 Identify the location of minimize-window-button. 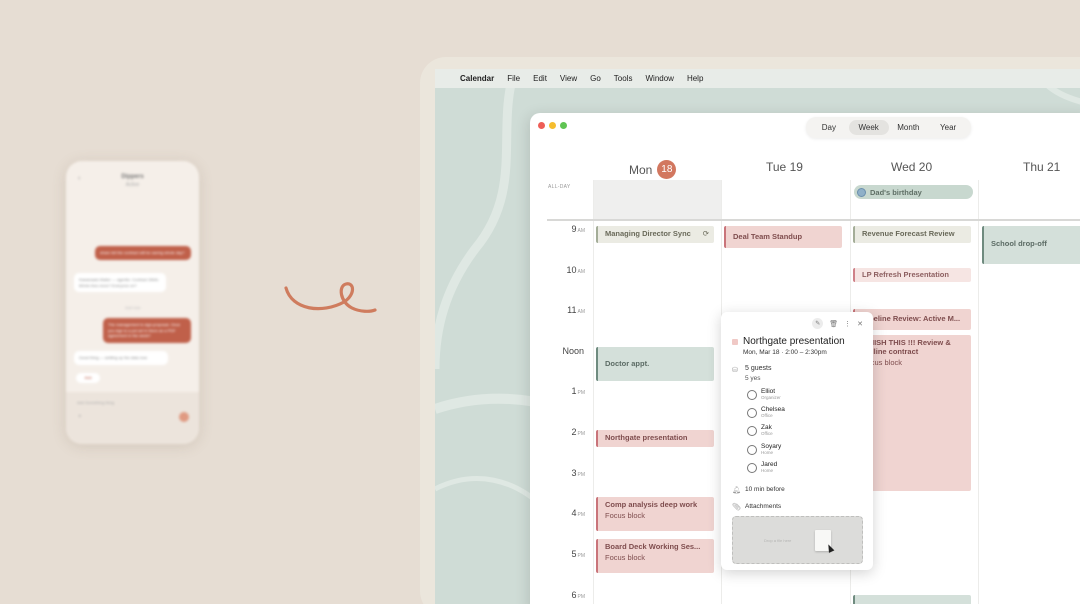
(552, 125).